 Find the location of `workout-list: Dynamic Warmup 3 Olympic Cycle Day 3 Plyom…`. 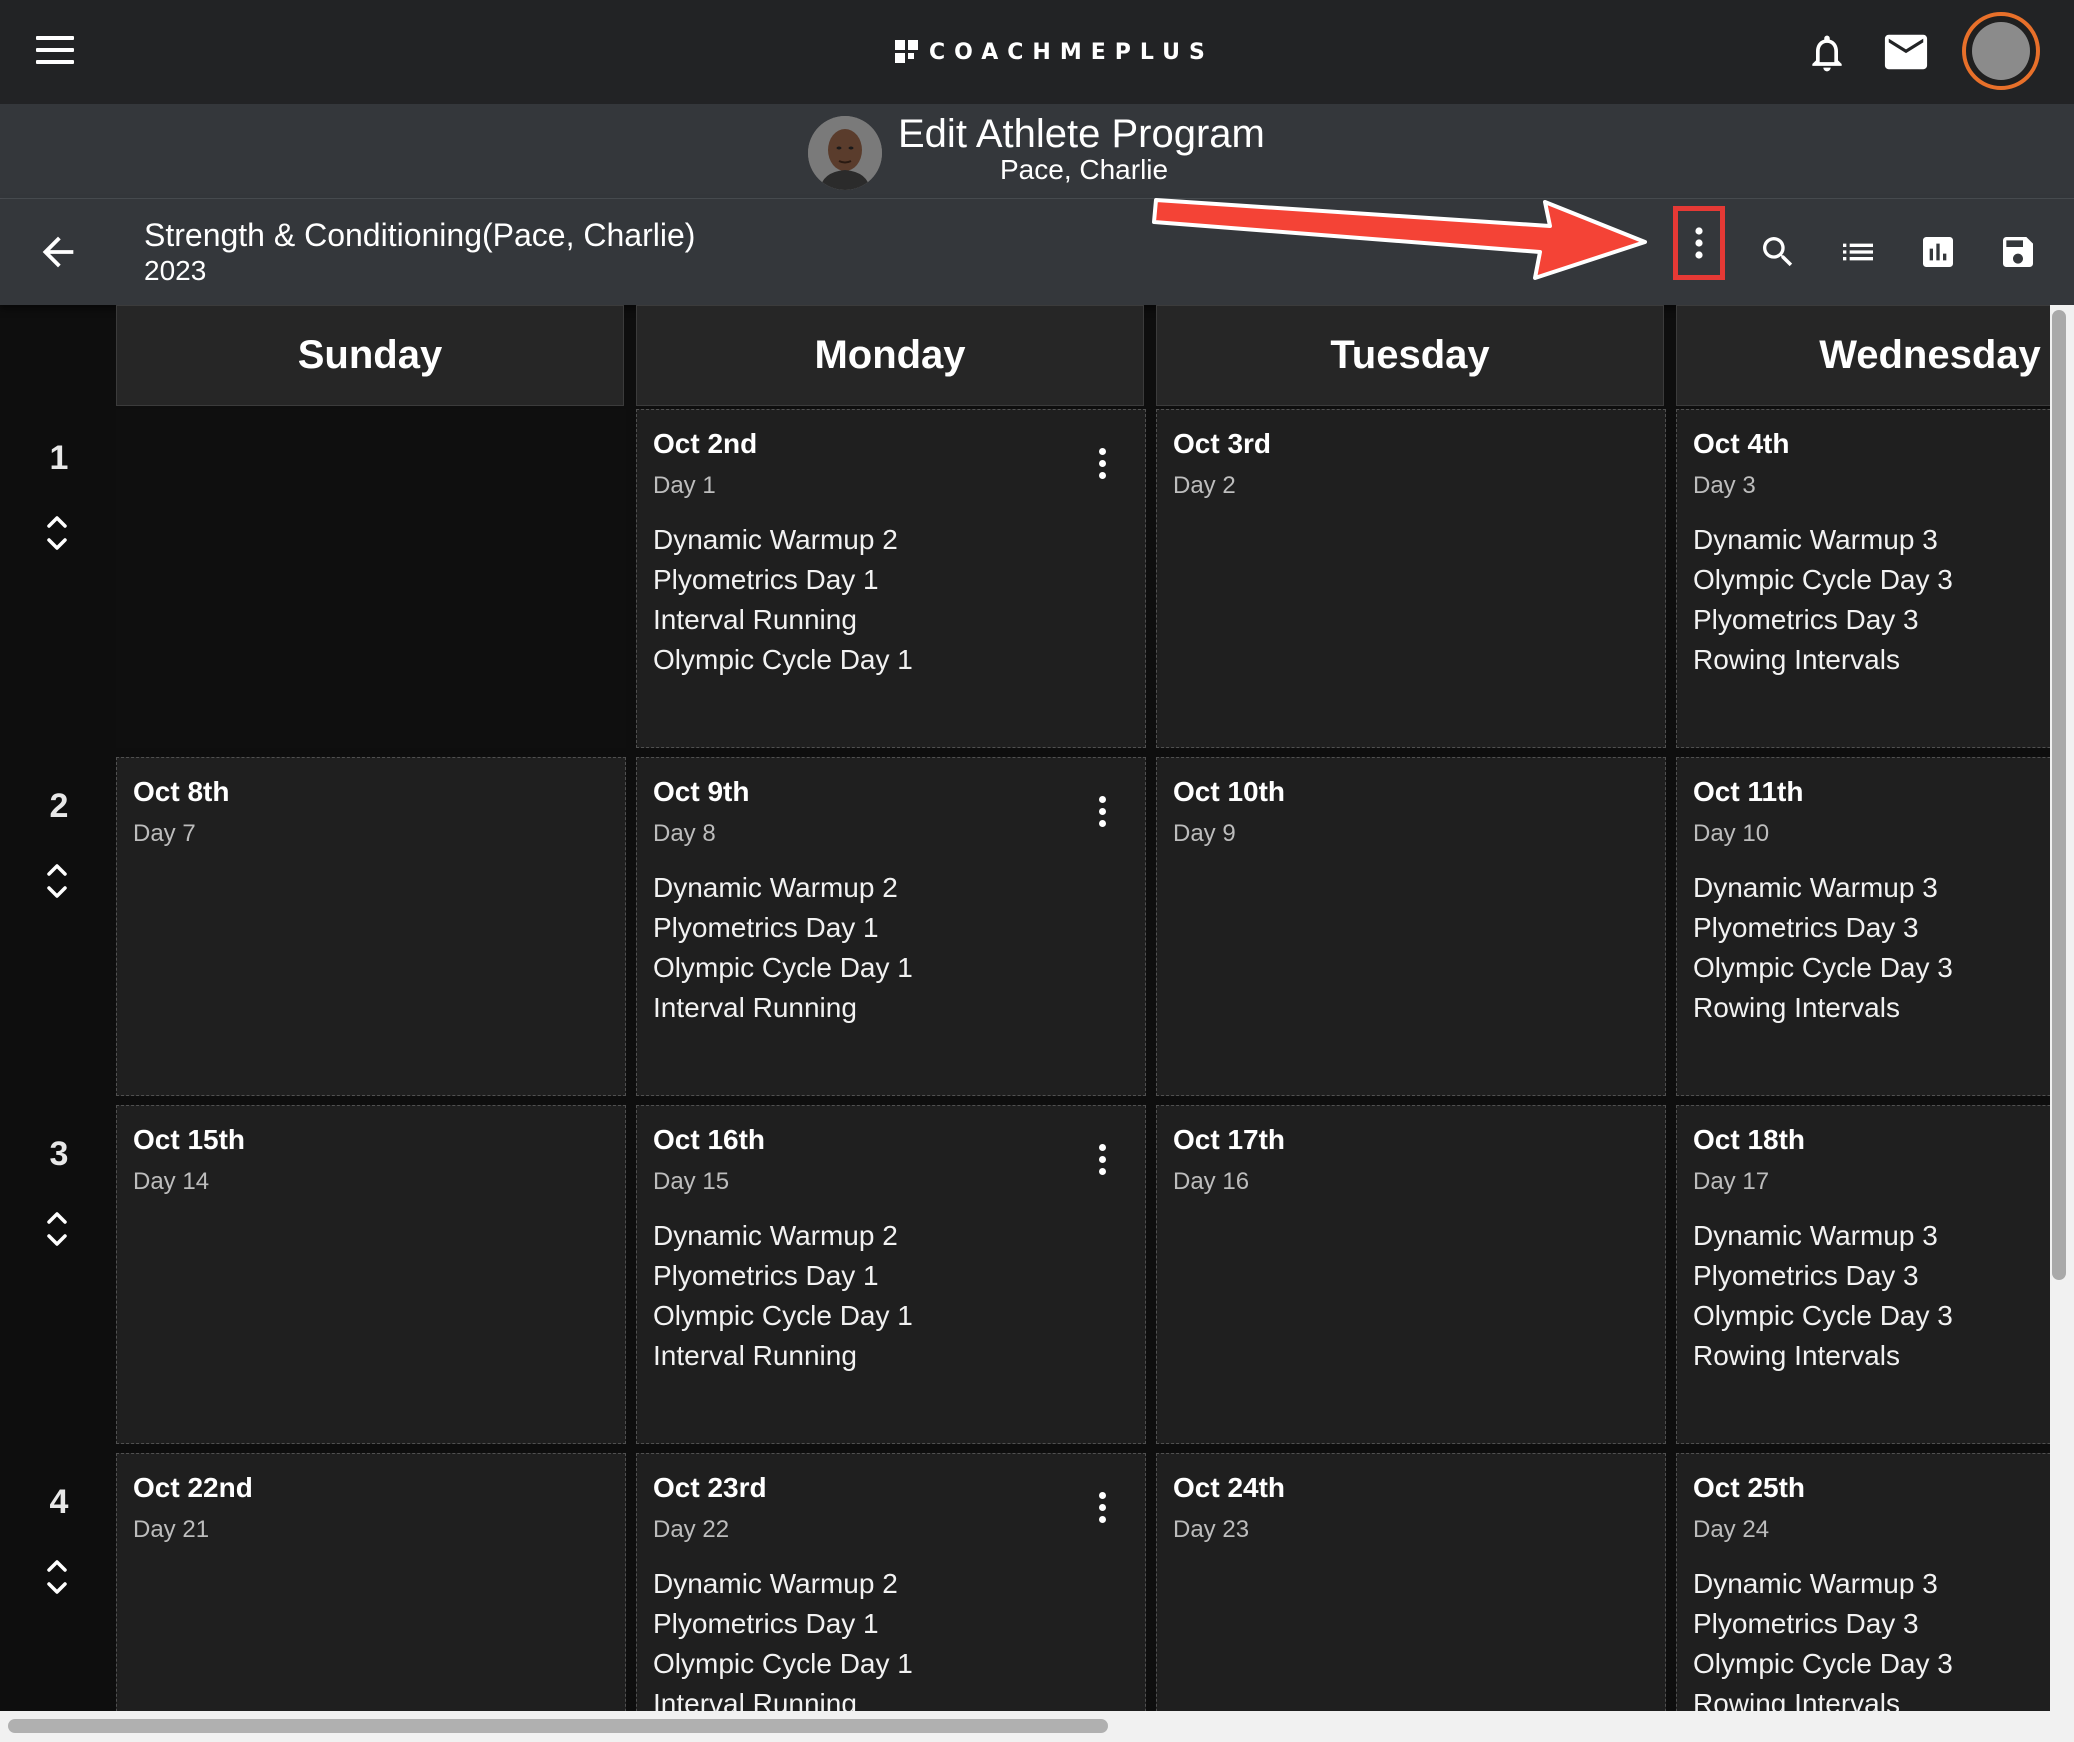

workout-list: Dynamic Warmup 3 Olympic Cycle Day 3 Plyom… is located at coordinates (1823, 600).